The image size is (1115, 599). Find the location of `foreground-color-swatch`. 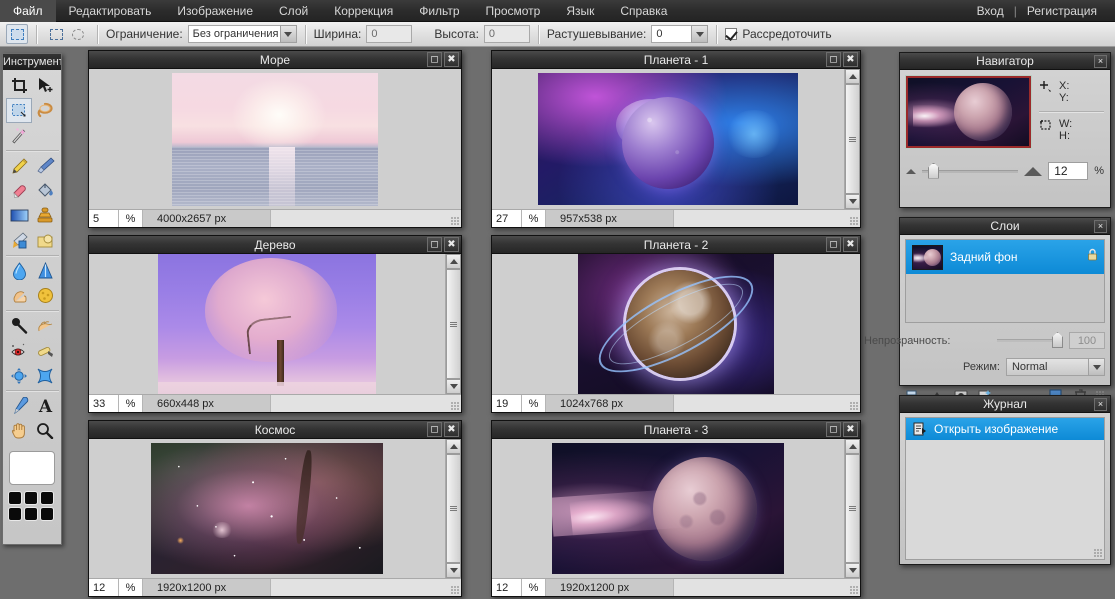

foreground-color-swatch is located at coordinates (32, 468).